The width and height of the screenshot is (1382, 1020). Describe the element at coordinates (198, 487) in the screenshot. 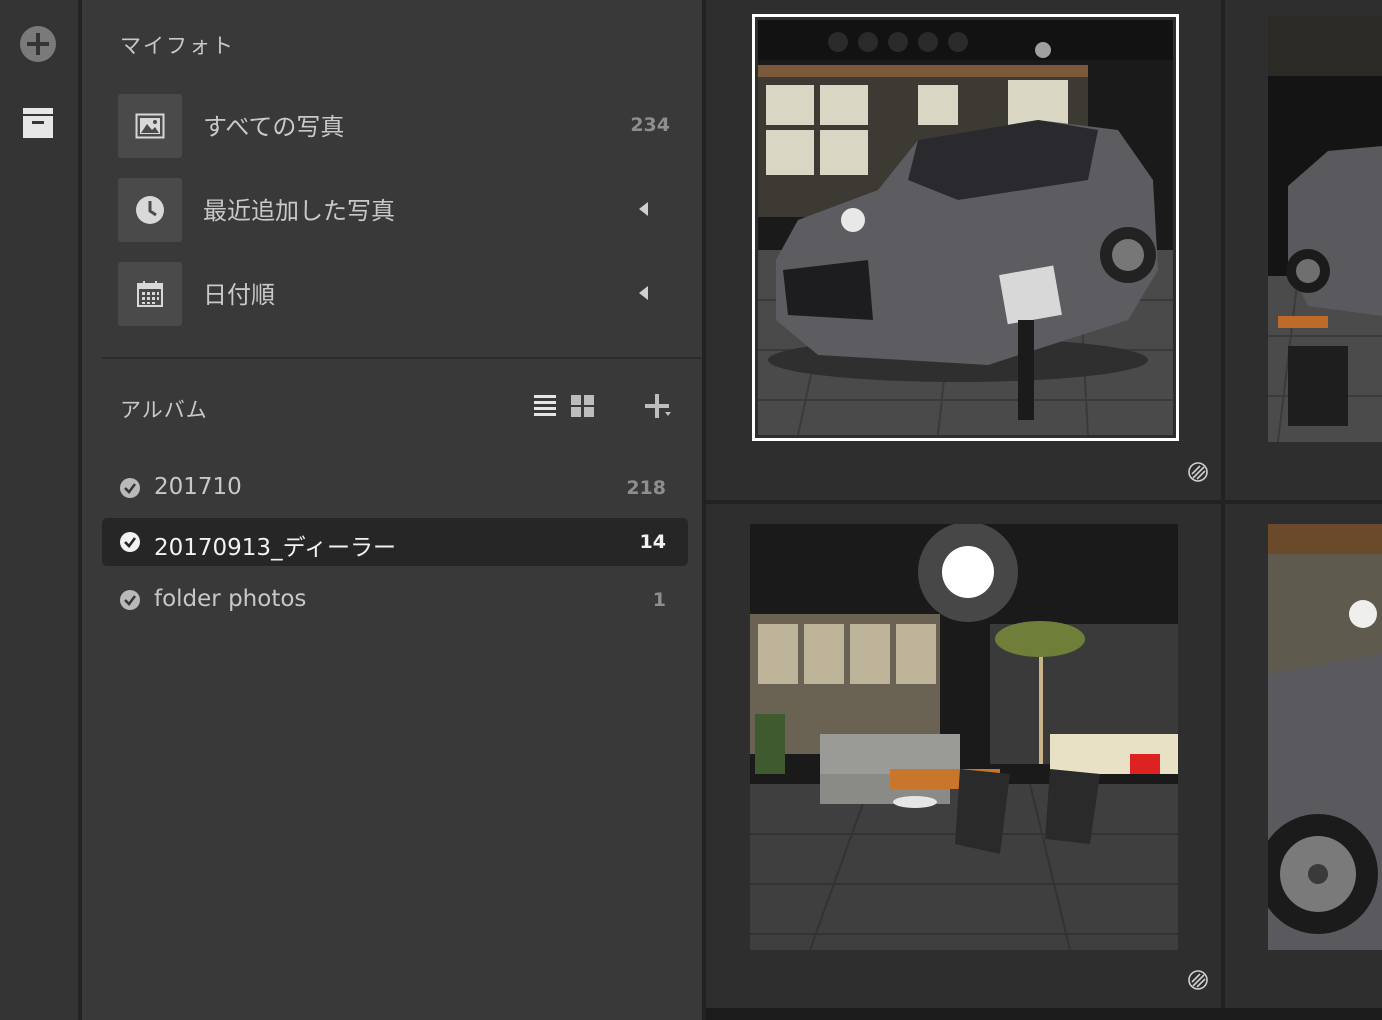

I see `album-name: 201710` at that location.